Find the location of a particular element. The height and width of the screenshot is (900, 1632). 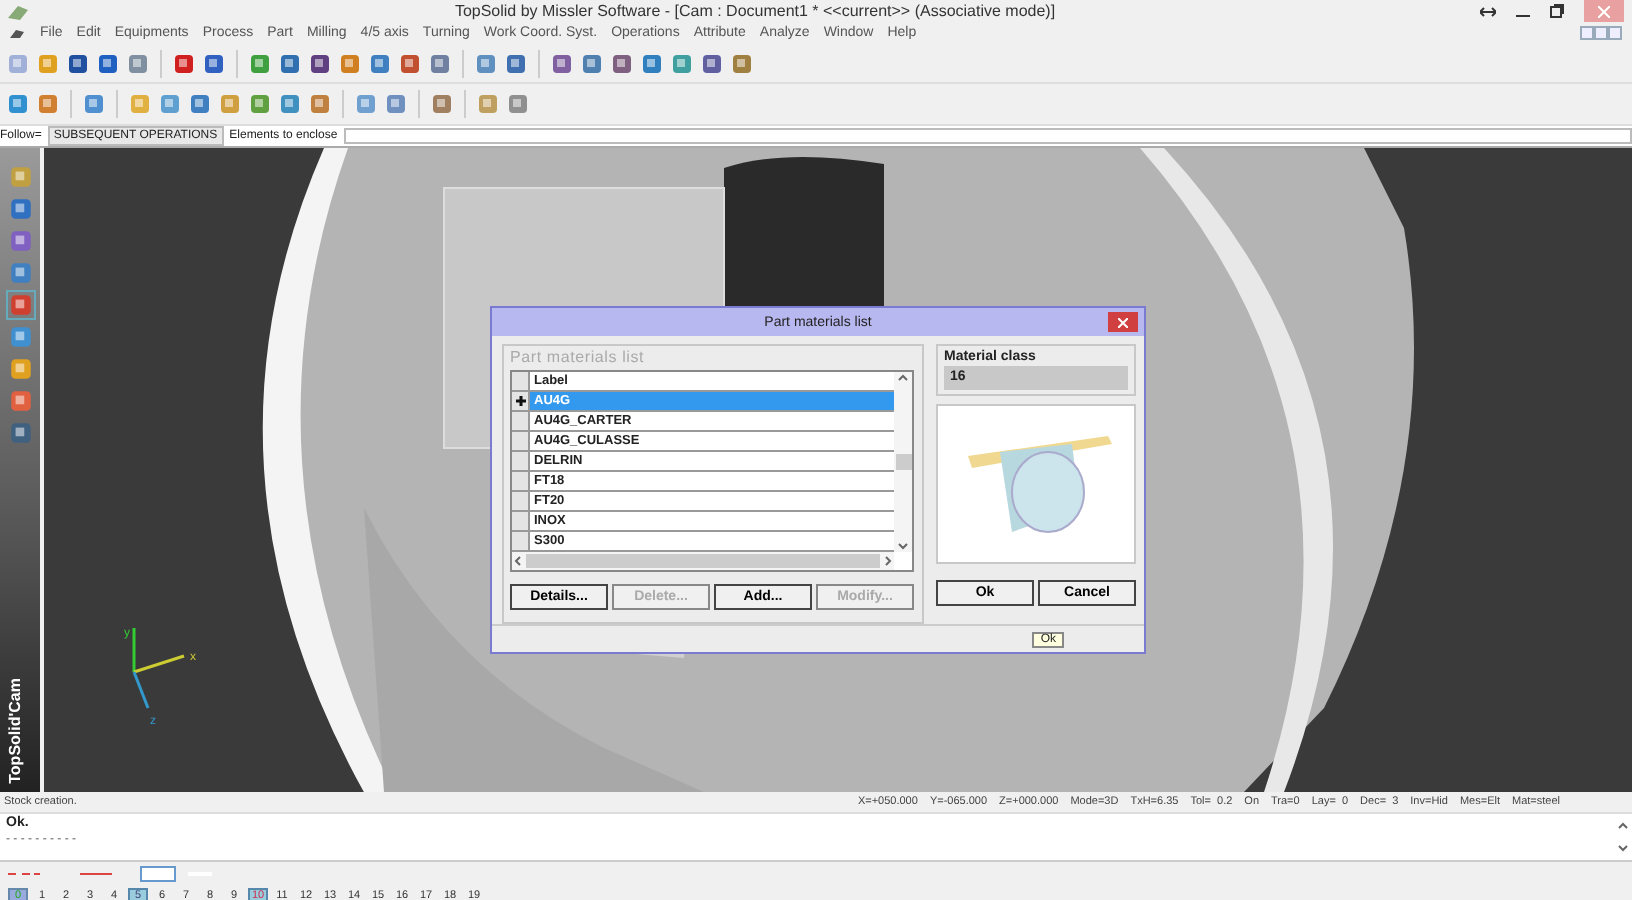

scroll-right-icon is located at coordinates (888, 561).